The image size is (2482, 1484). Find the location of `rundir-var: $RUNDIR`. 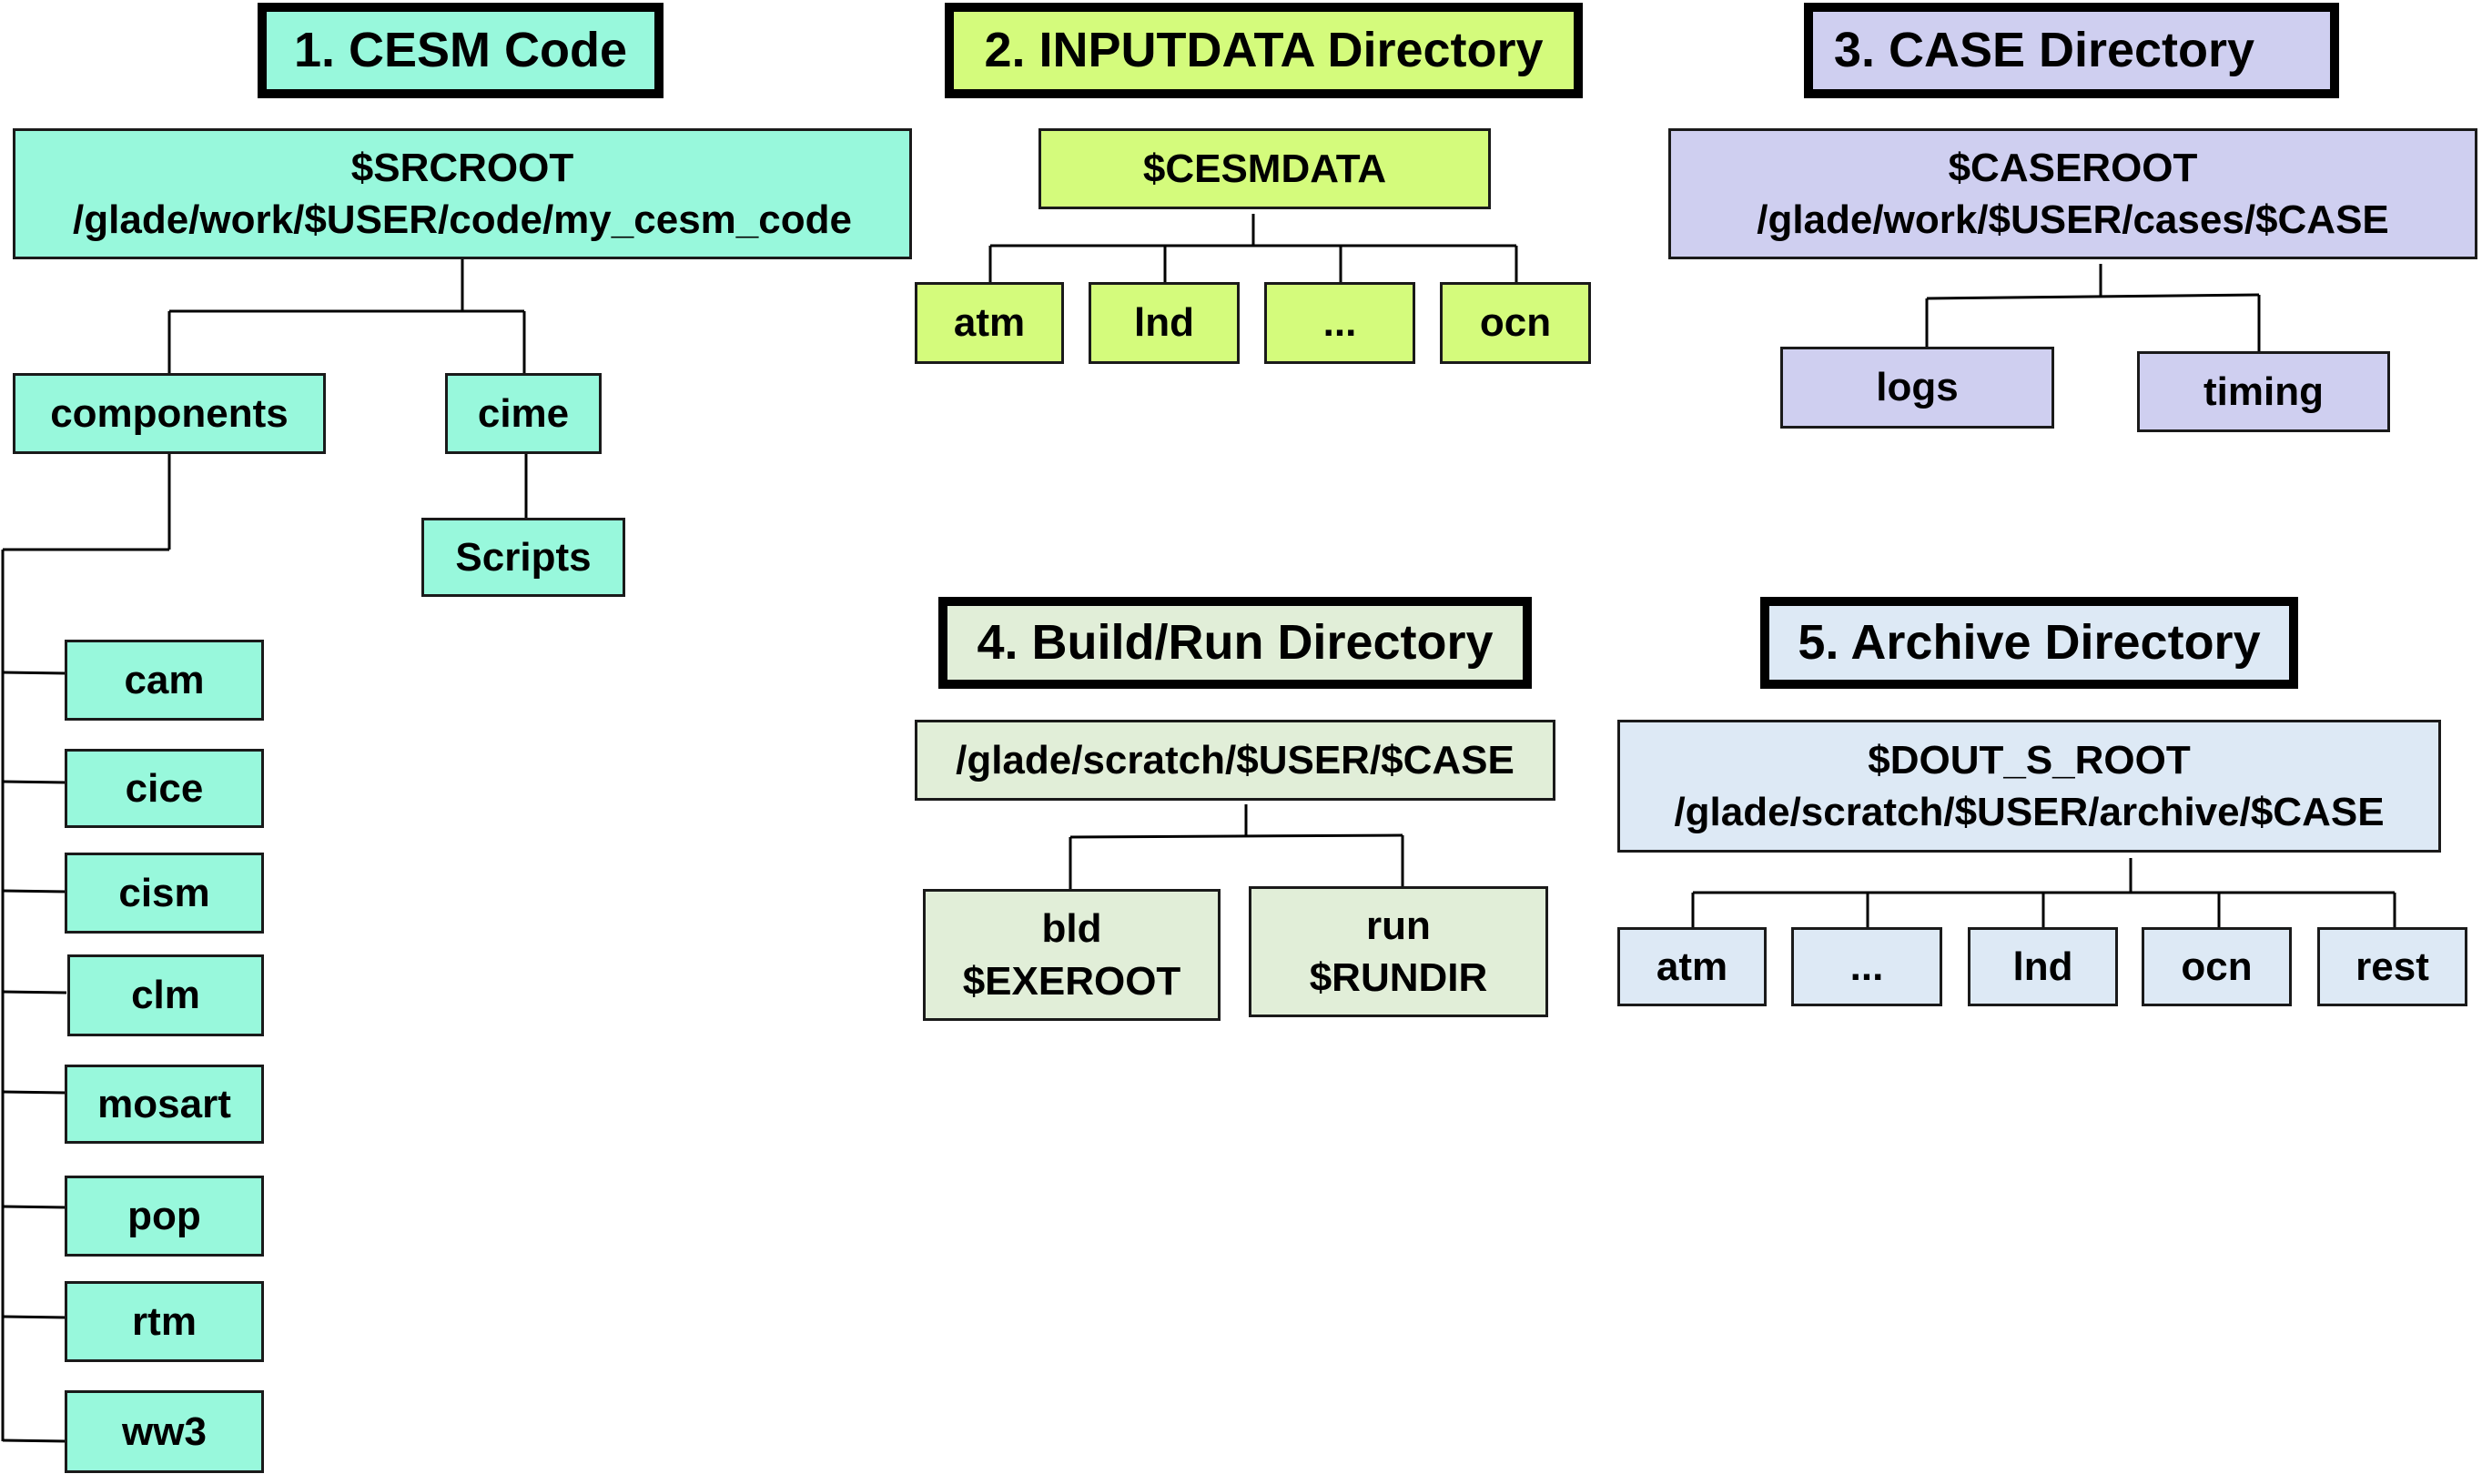

rundir-var: $RUNDIR is located at coordinates (1398, 977).